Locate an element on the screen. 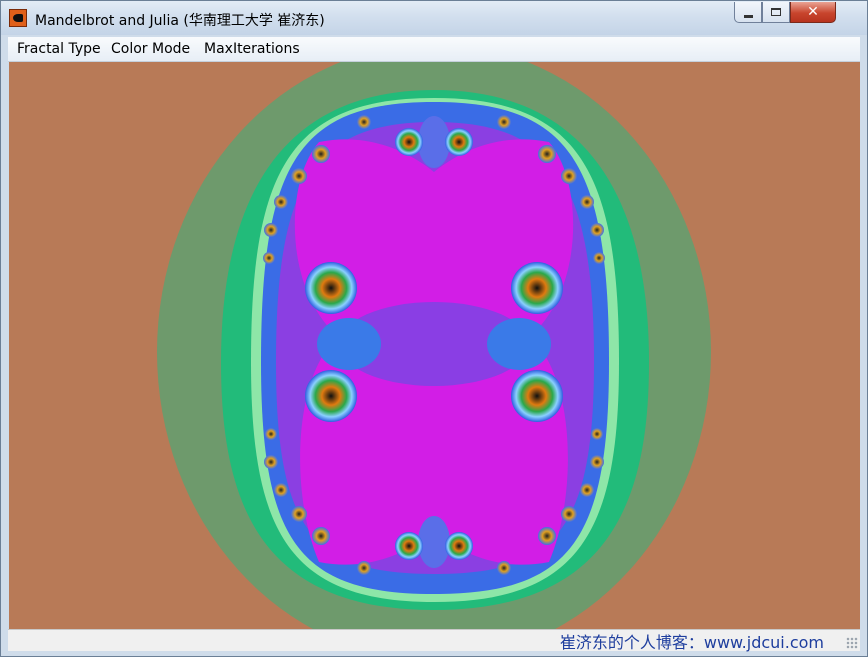  minimize-button is located at coordinates (748, 12).